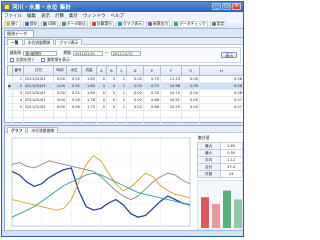 The height and width of the screenshot is (240, 320). Describe the element at coordinates (31, 24) in the screenshot. I see `toolbar-button-1: 保存` at that location.